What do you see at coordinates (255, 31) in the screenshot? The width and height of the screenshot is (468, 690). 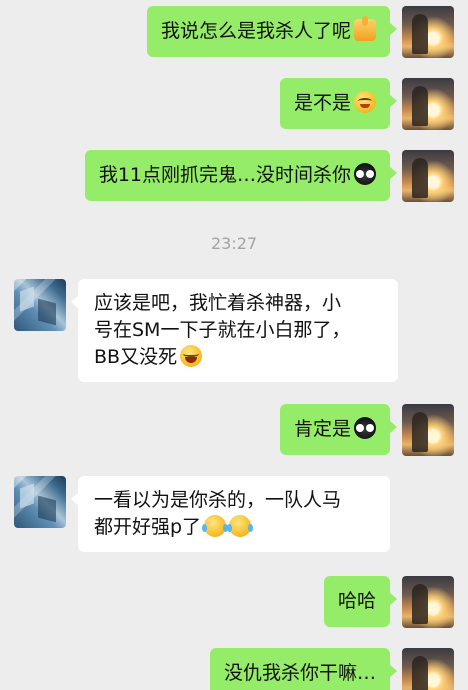 I see `message-text: 我说怎么是我杀人了呢` at bounding box center [255, 31].